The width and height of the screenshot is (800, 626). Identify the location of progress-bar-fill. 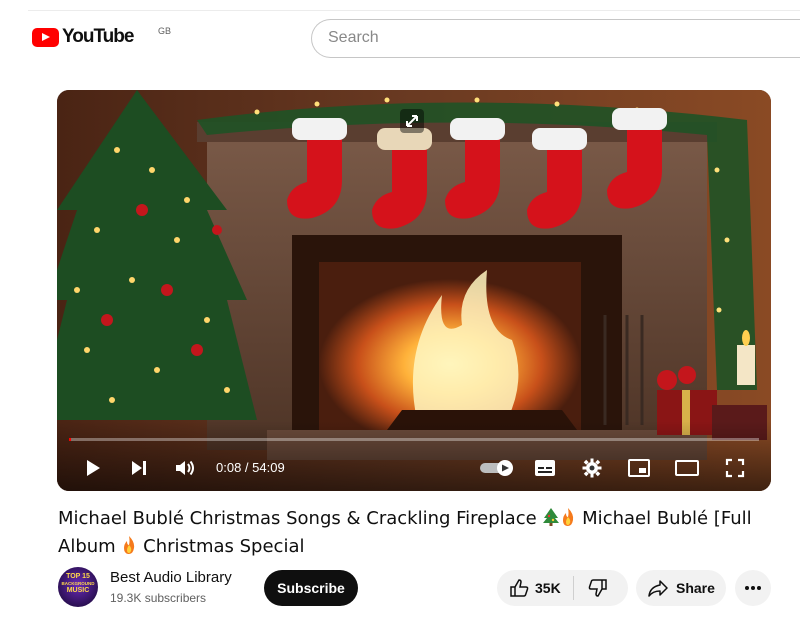
(70, 439).